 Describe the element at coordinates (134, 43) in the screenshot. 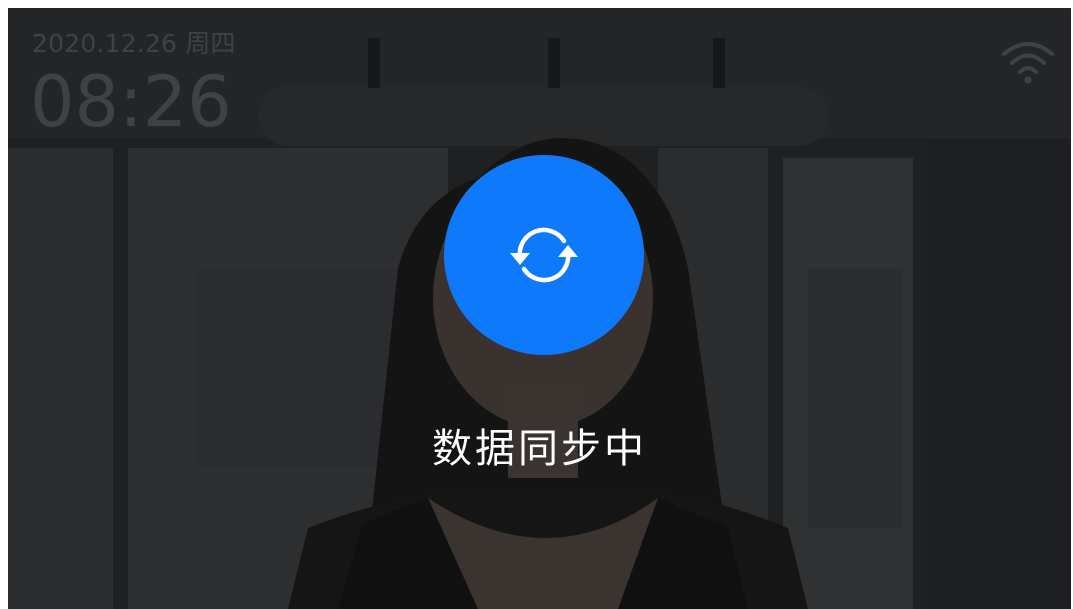

I see `date-label: 2020.12.26 周四` at that location.